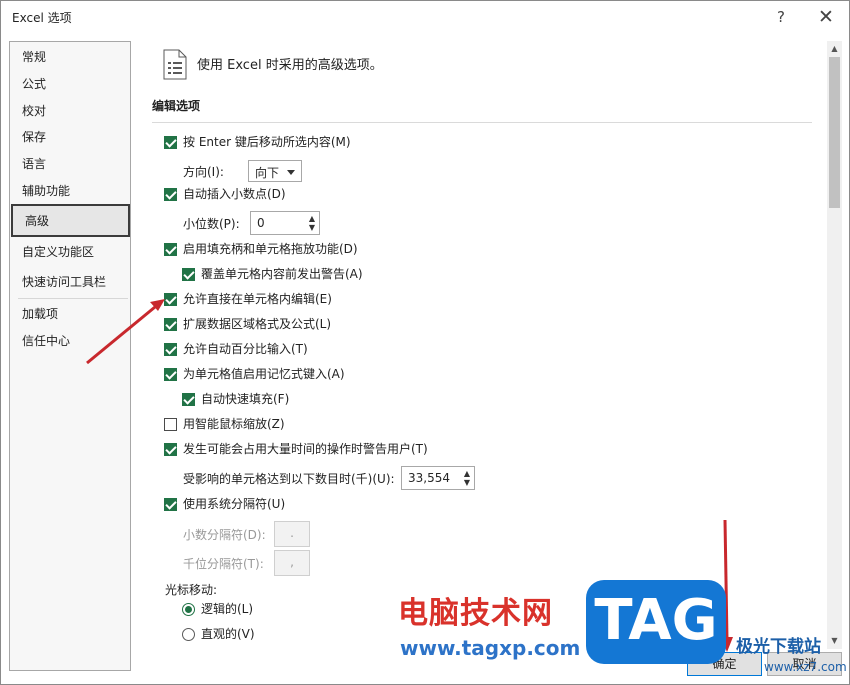 This screenshot has height=685, width=850. Describe the element at coordinates (211, 224) in the screenshot. I see `label-places: 小位数(P):` at that location.